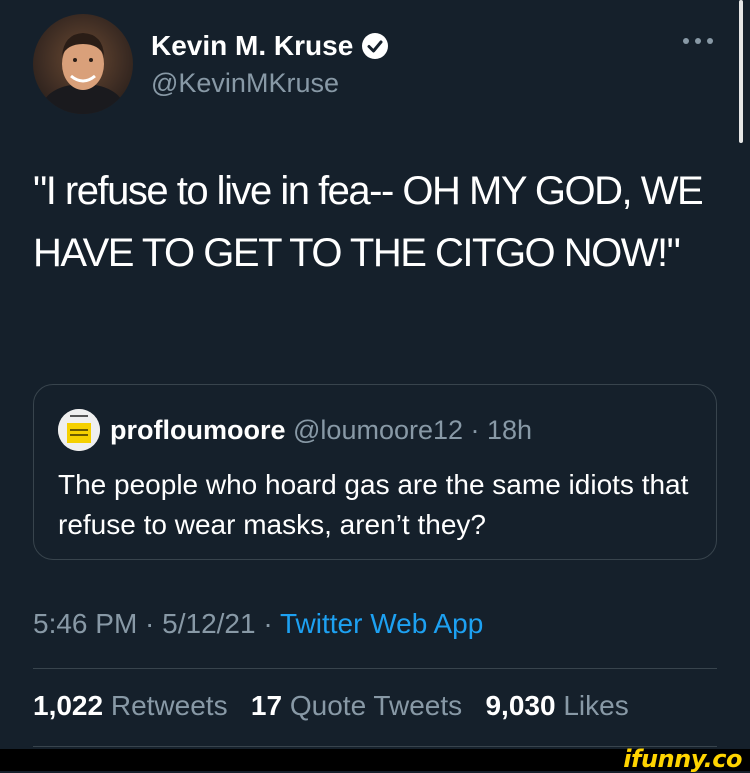 The height and width of the screenshot is (773, 750). I want to click on quotes-count: 17, so click(266, 705).